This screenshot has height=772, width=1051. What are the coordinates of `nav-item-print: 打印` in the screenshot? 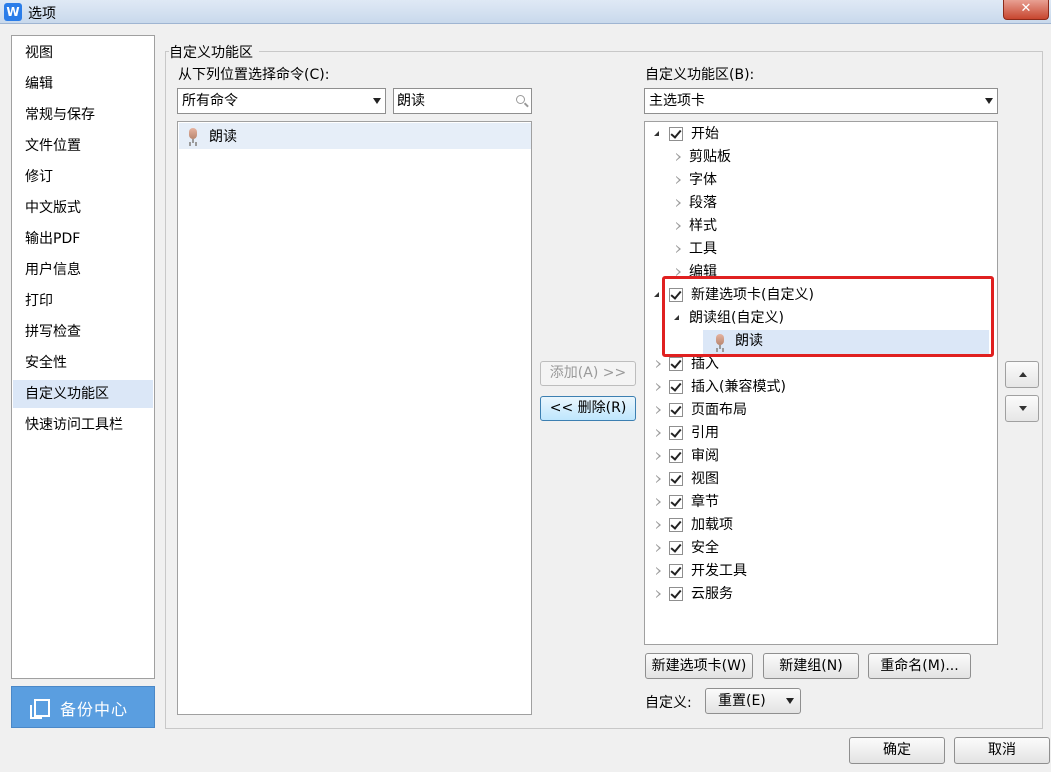 It's located at (83, 301).